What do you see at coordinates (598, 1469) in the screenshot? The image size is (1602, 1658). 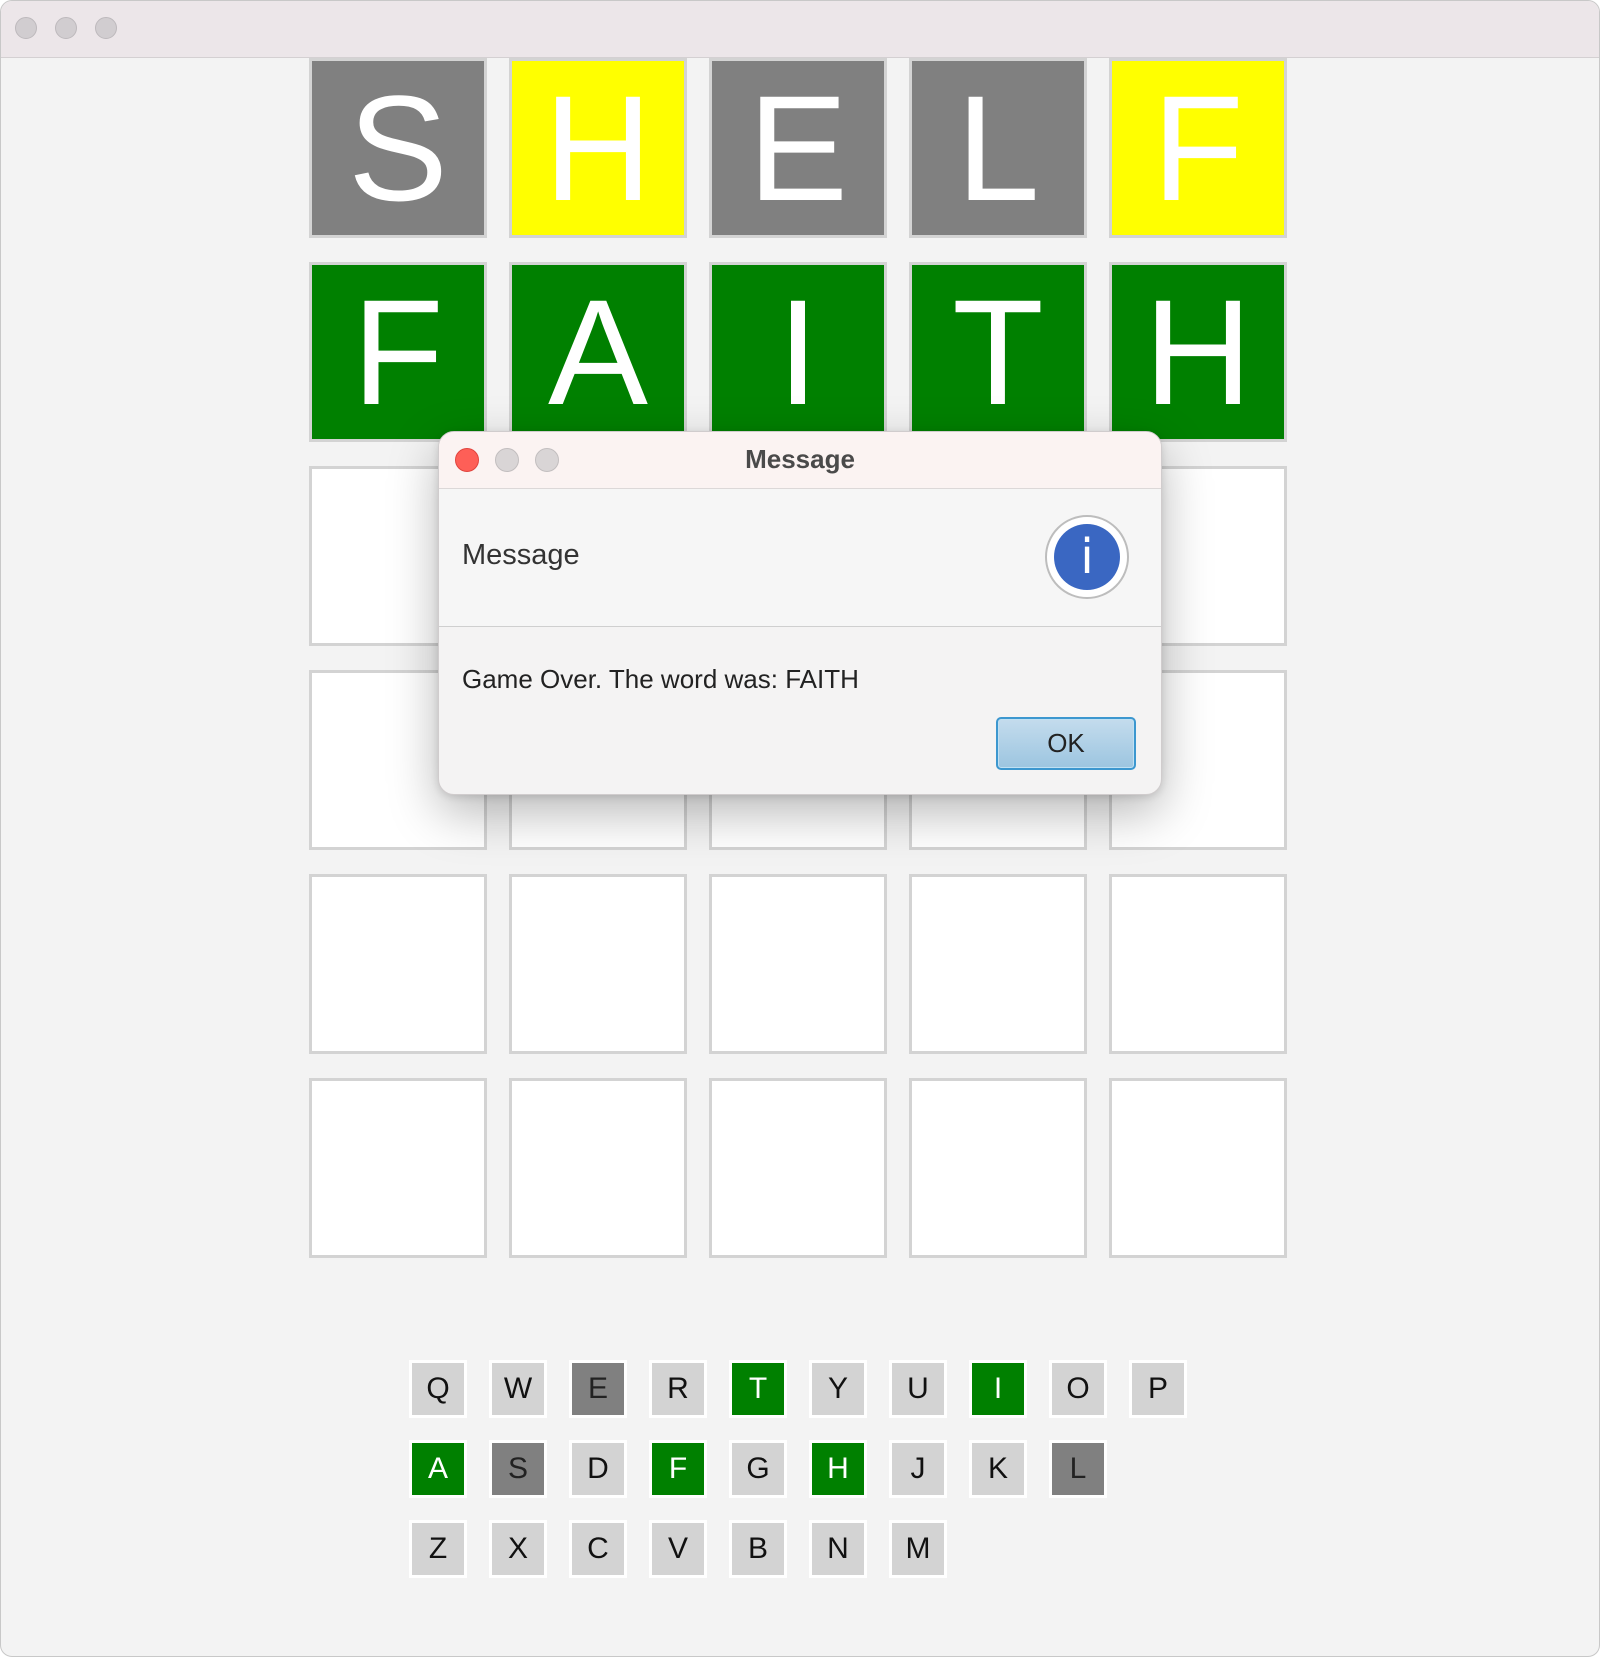 I see `key-d: D` at bounding box center [598, 1469].